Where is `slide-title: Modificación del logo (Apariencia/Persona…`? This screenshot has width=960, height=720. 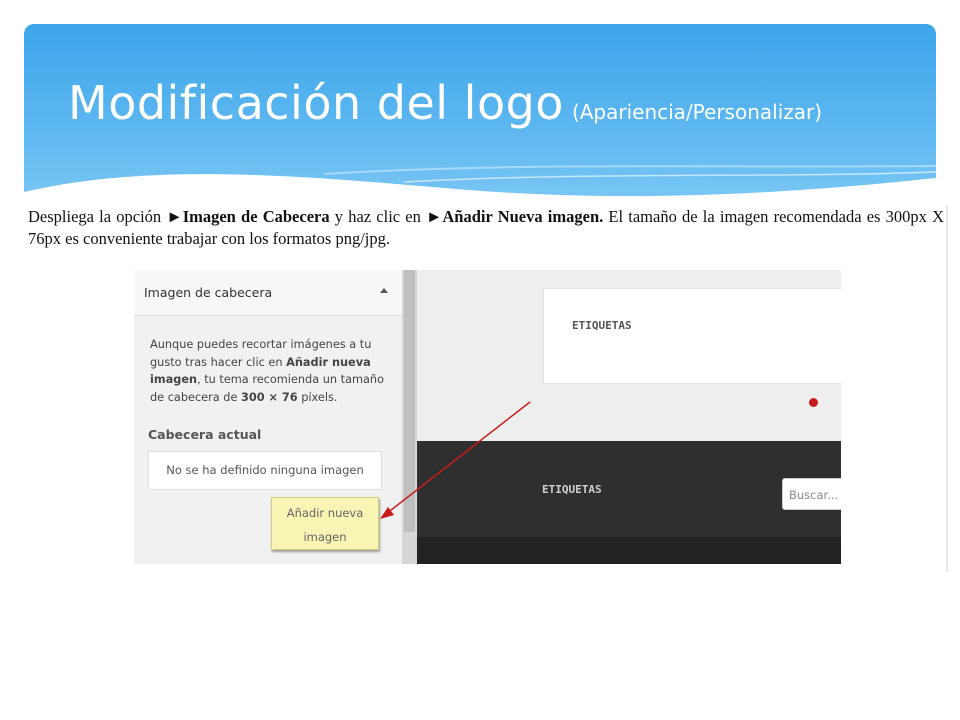 slide-title: Modificación del logo (Apariencia/Persona… is located at coordinates (445, 103).